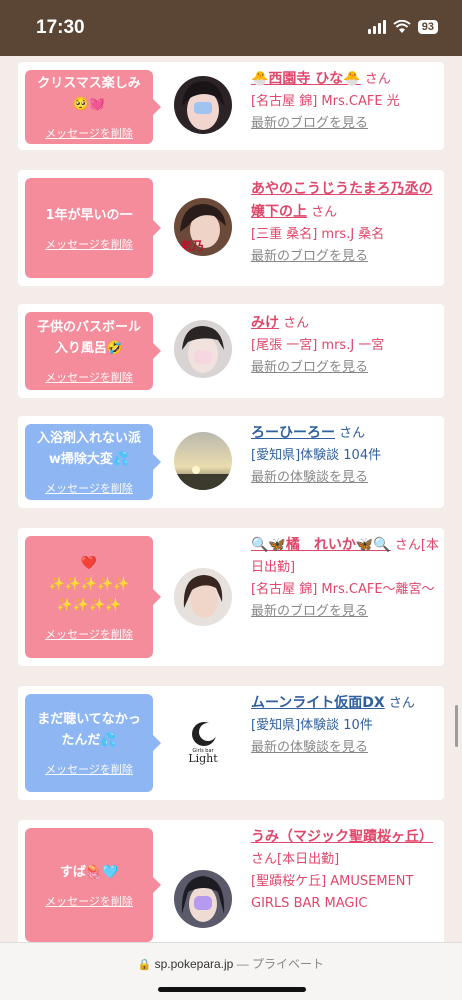 The height and width of the screenshot is (1000, 462). I want to click on svg-text: 老乃, so click(192, 245).